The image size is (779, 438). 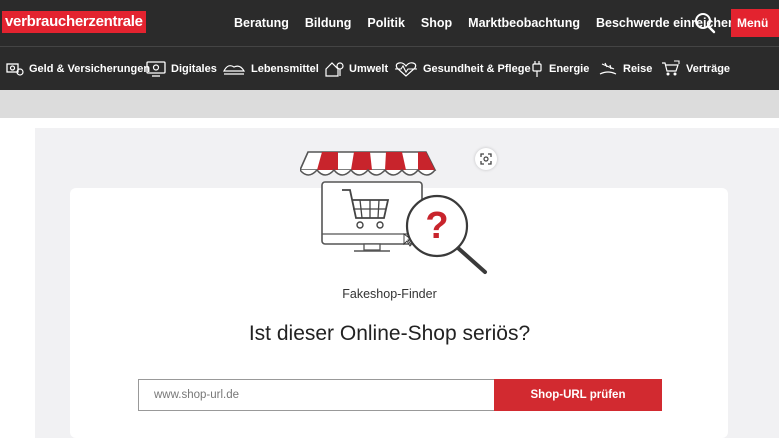 What do you see at coordinates (406, 69) in the screenshot?
I see `heart-pulse-icon` at bounding box center [406, 69].